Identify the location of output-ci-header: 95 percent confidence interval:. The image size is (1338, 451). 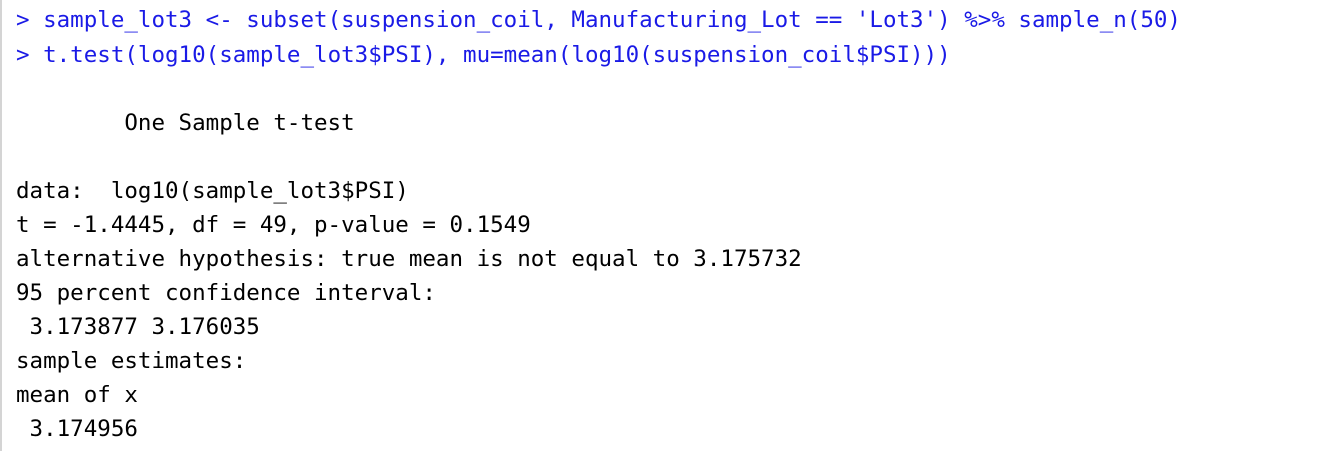
(226, 293).